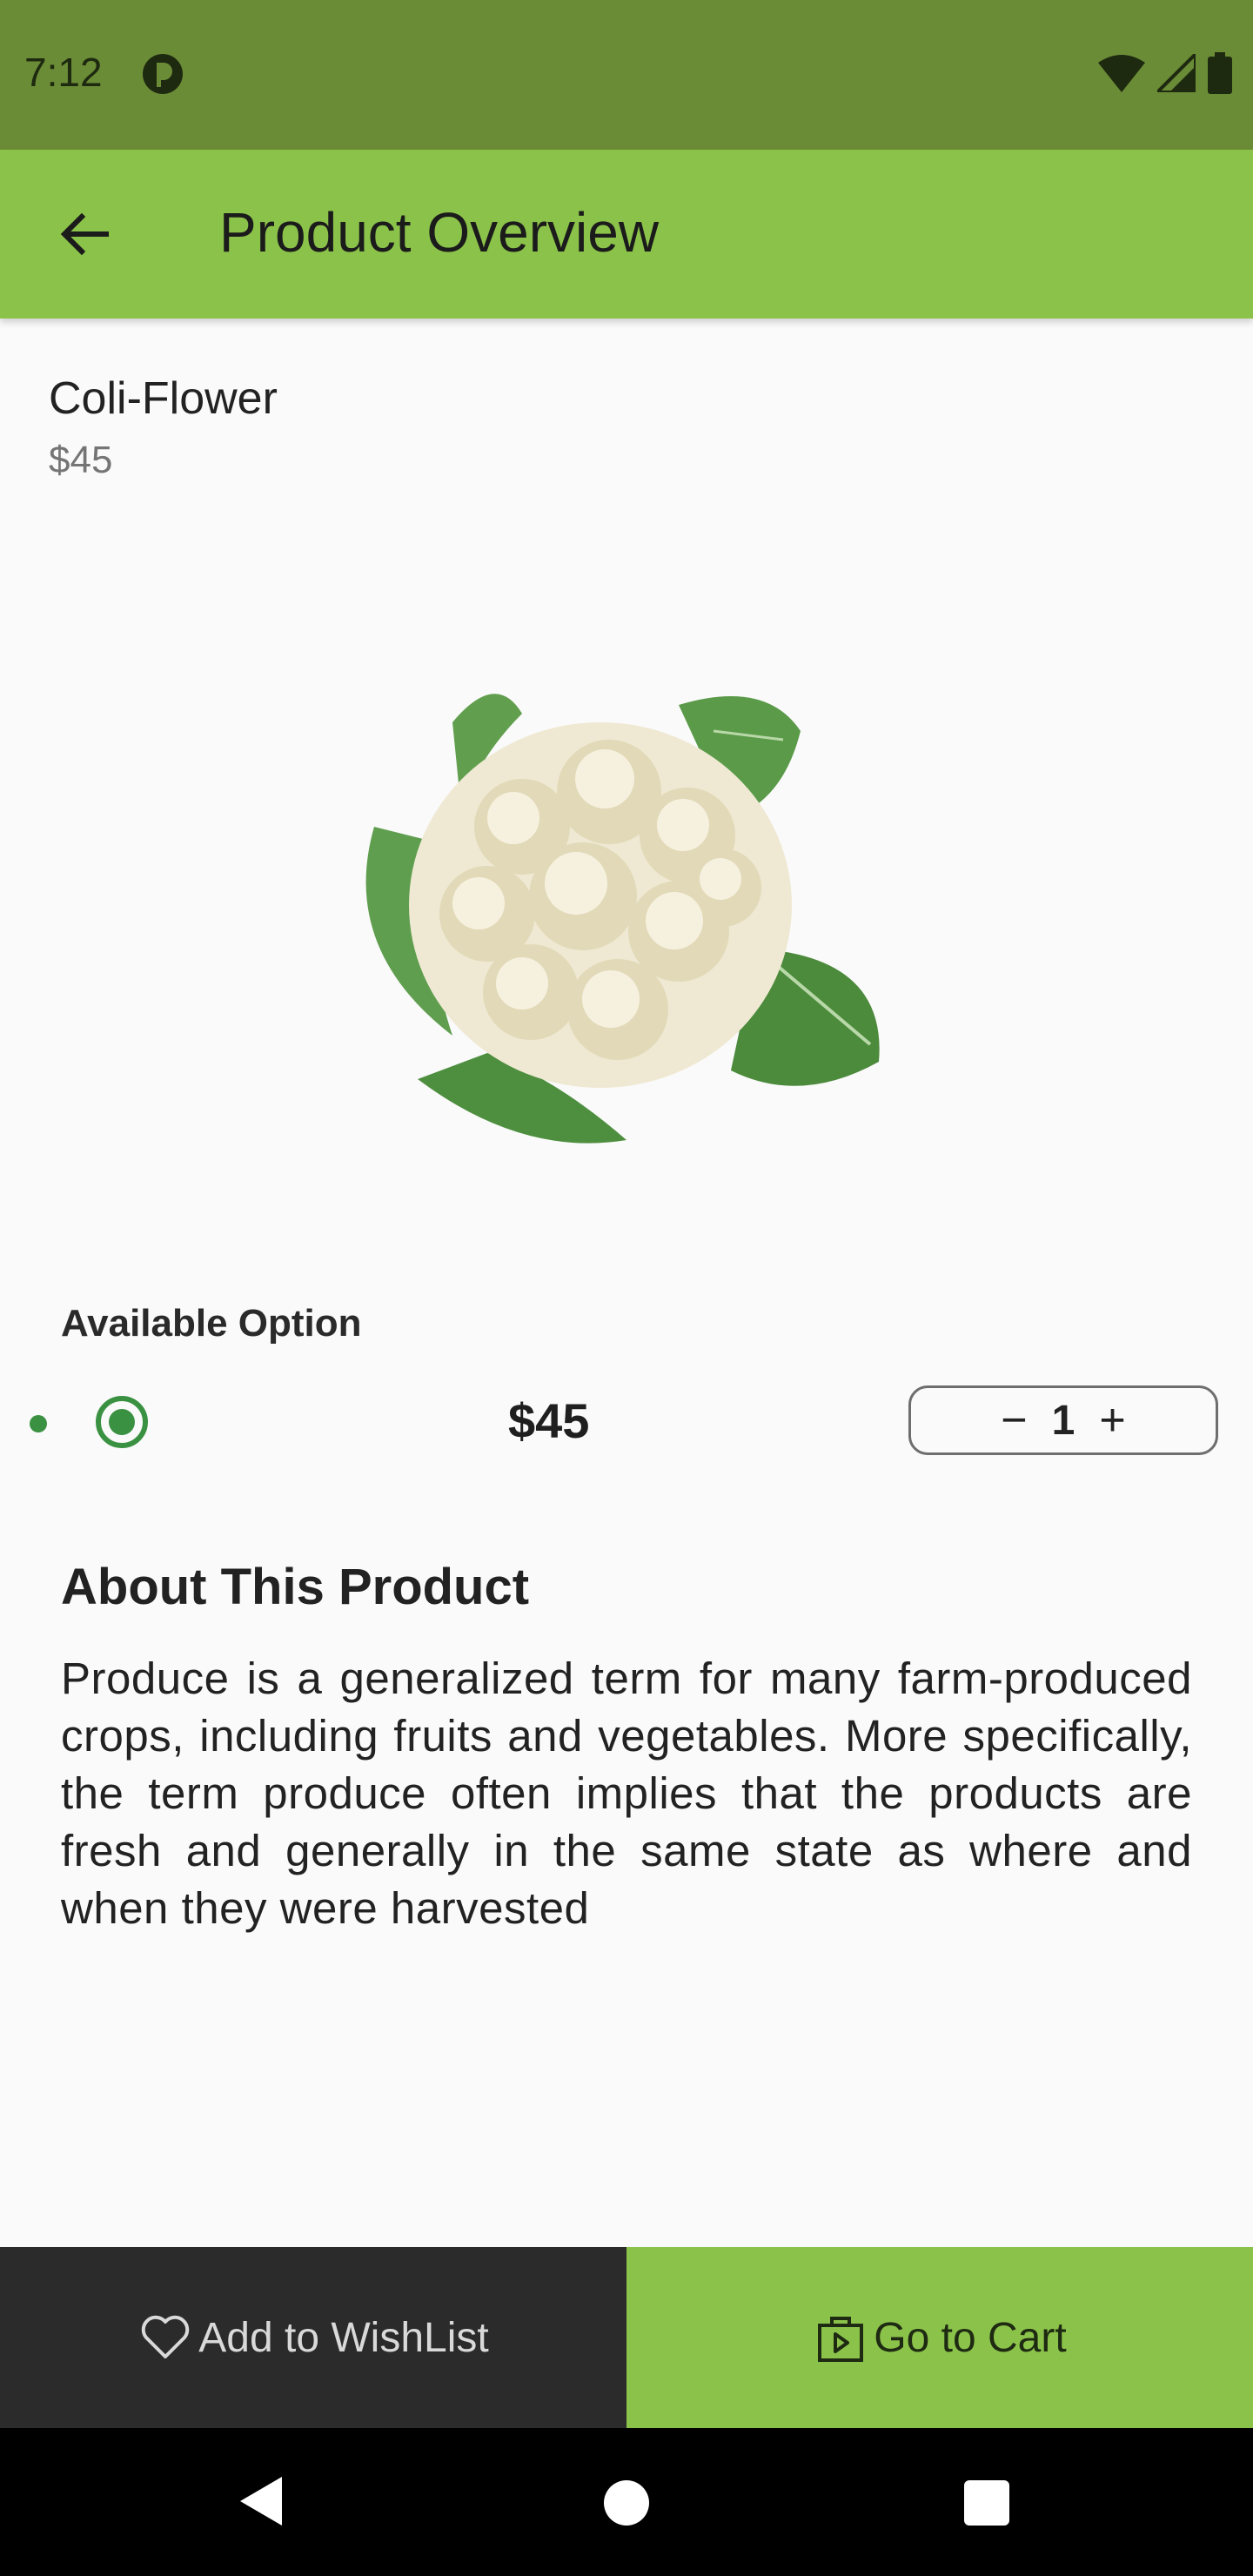 This screenshot has height=2576, width=1253. I want to click on increase-quantity-button: +, so click(1112, 1420).